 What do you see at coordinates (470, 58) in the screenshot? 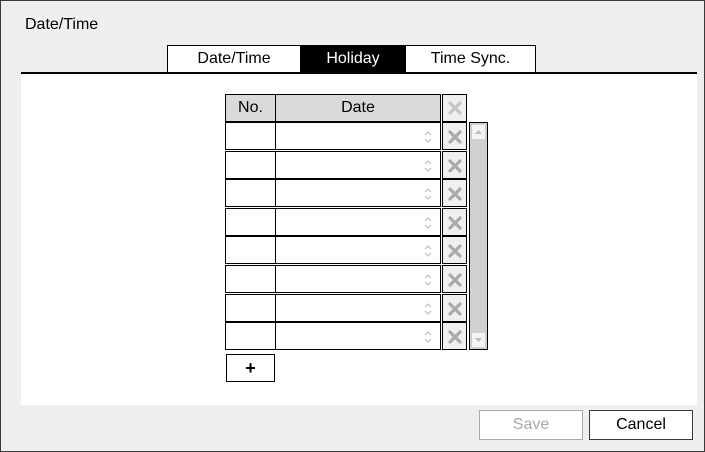
I see `tab-time-sync: Time Sync.` at bounding box center [470, 58].